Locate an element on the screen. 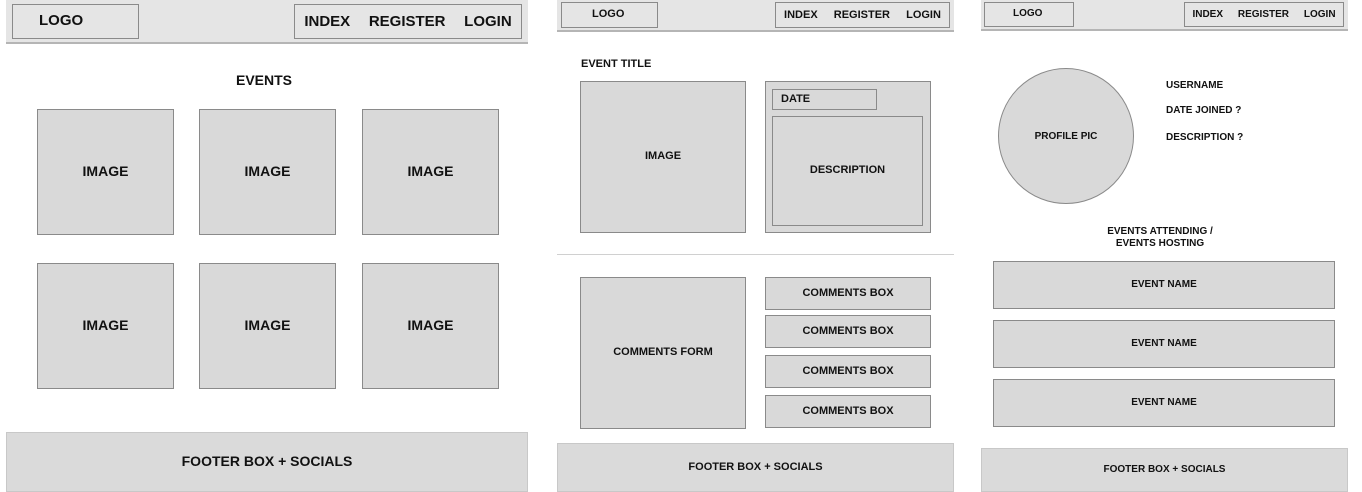  events-heading-line2: EVENTS HOSTING is located at coordinates (1160, 243).